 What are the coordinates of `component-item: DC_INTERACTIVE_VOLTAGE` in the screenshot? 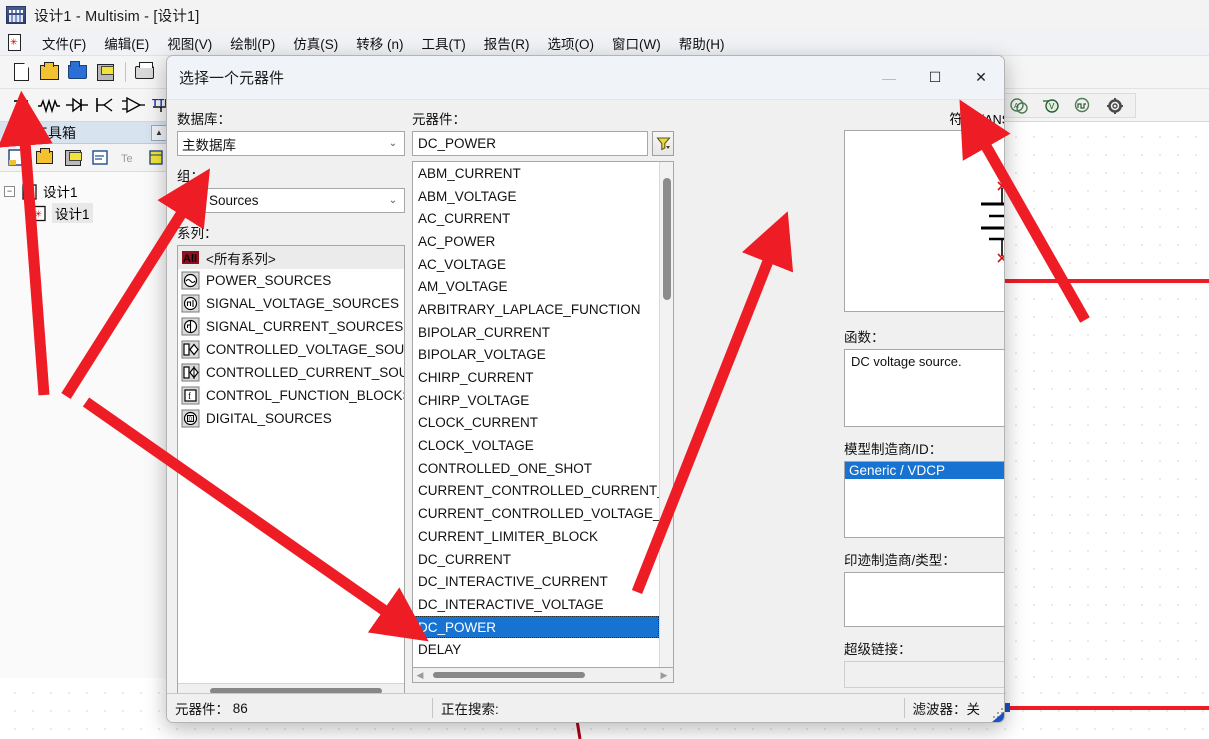 It's located at (536, 604).